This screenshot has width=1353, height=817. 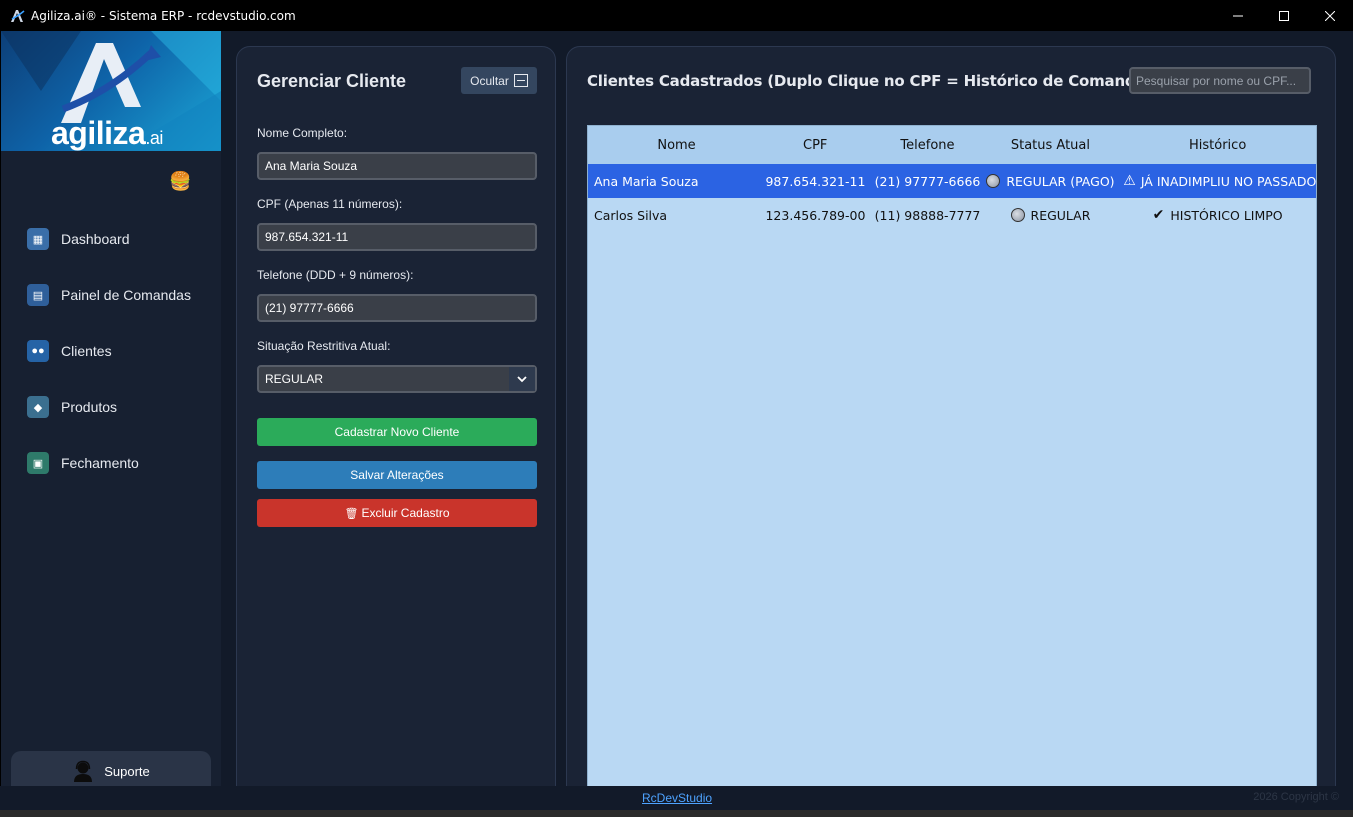 What do you see at coordinates (397, 432) in the screenshot?
I see `add-client-button: Cadastrar Novo Cliente` at bounding box center [397, 432].